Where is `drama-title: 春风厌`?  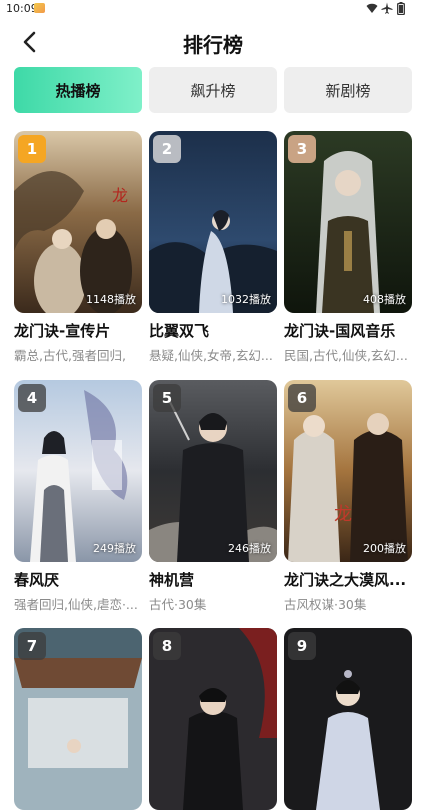 drama-title: 春风厌 is located at coordinates (37, 580).